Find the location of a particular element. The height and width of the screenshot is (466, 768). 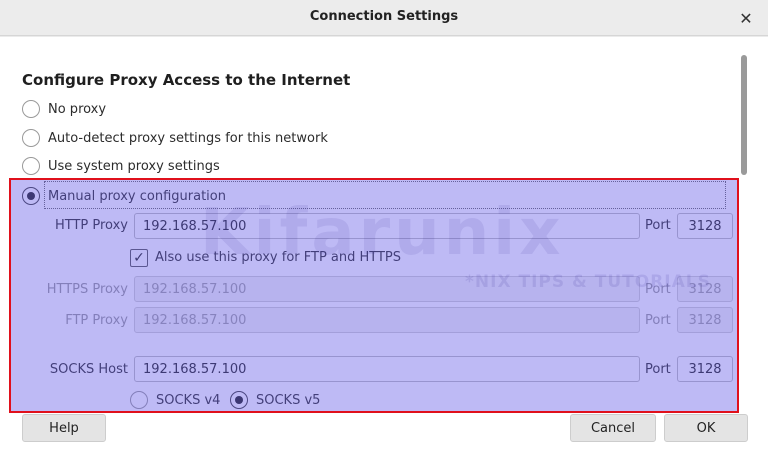

ok-button: OK is located at coordinates (706, 428).